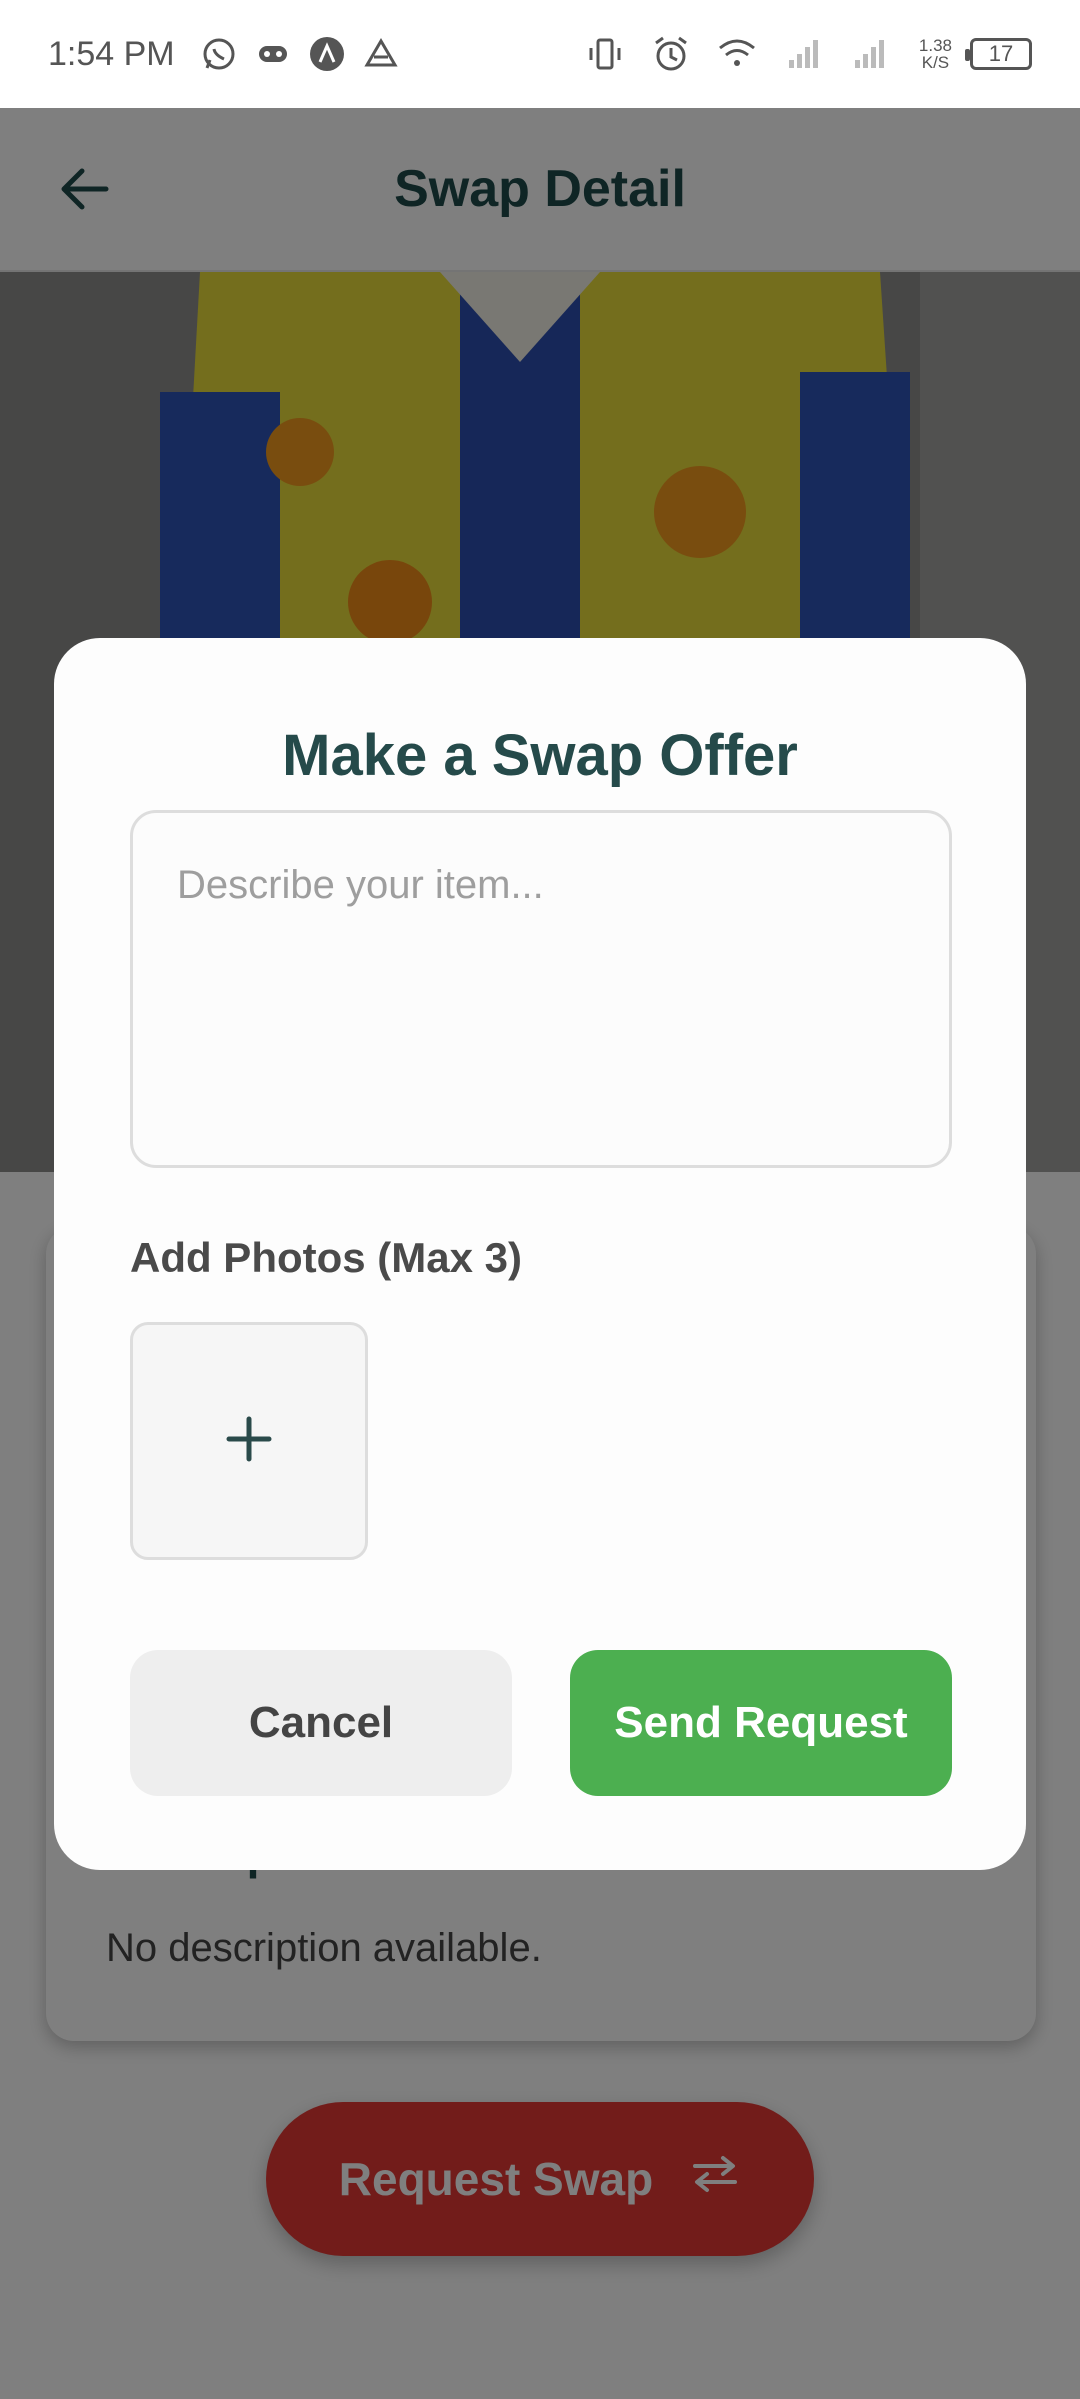 This screenshot has width=1080, height=2399. I want to click on add-photo-button, so click(249, 1441).